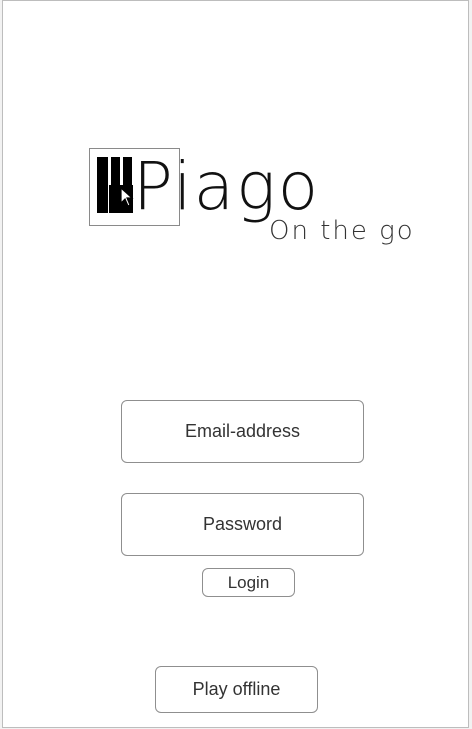 Image resolution: width=472 pixels, height=729 pixels. I want to click on login-button: Login, so click(248, 582).